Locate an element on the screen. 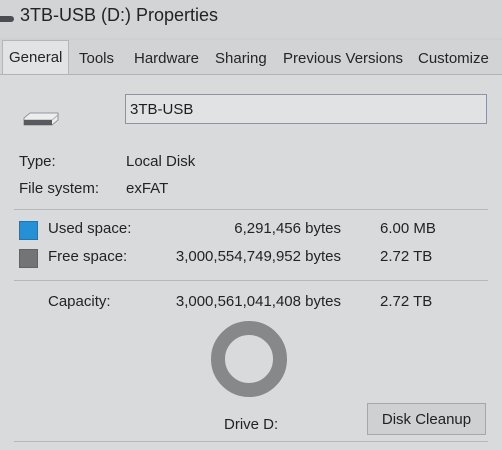 The image size is (502, 450). capacity-bytes: 3,000,561,041,408 bytes is located at coordinates (258, 301).